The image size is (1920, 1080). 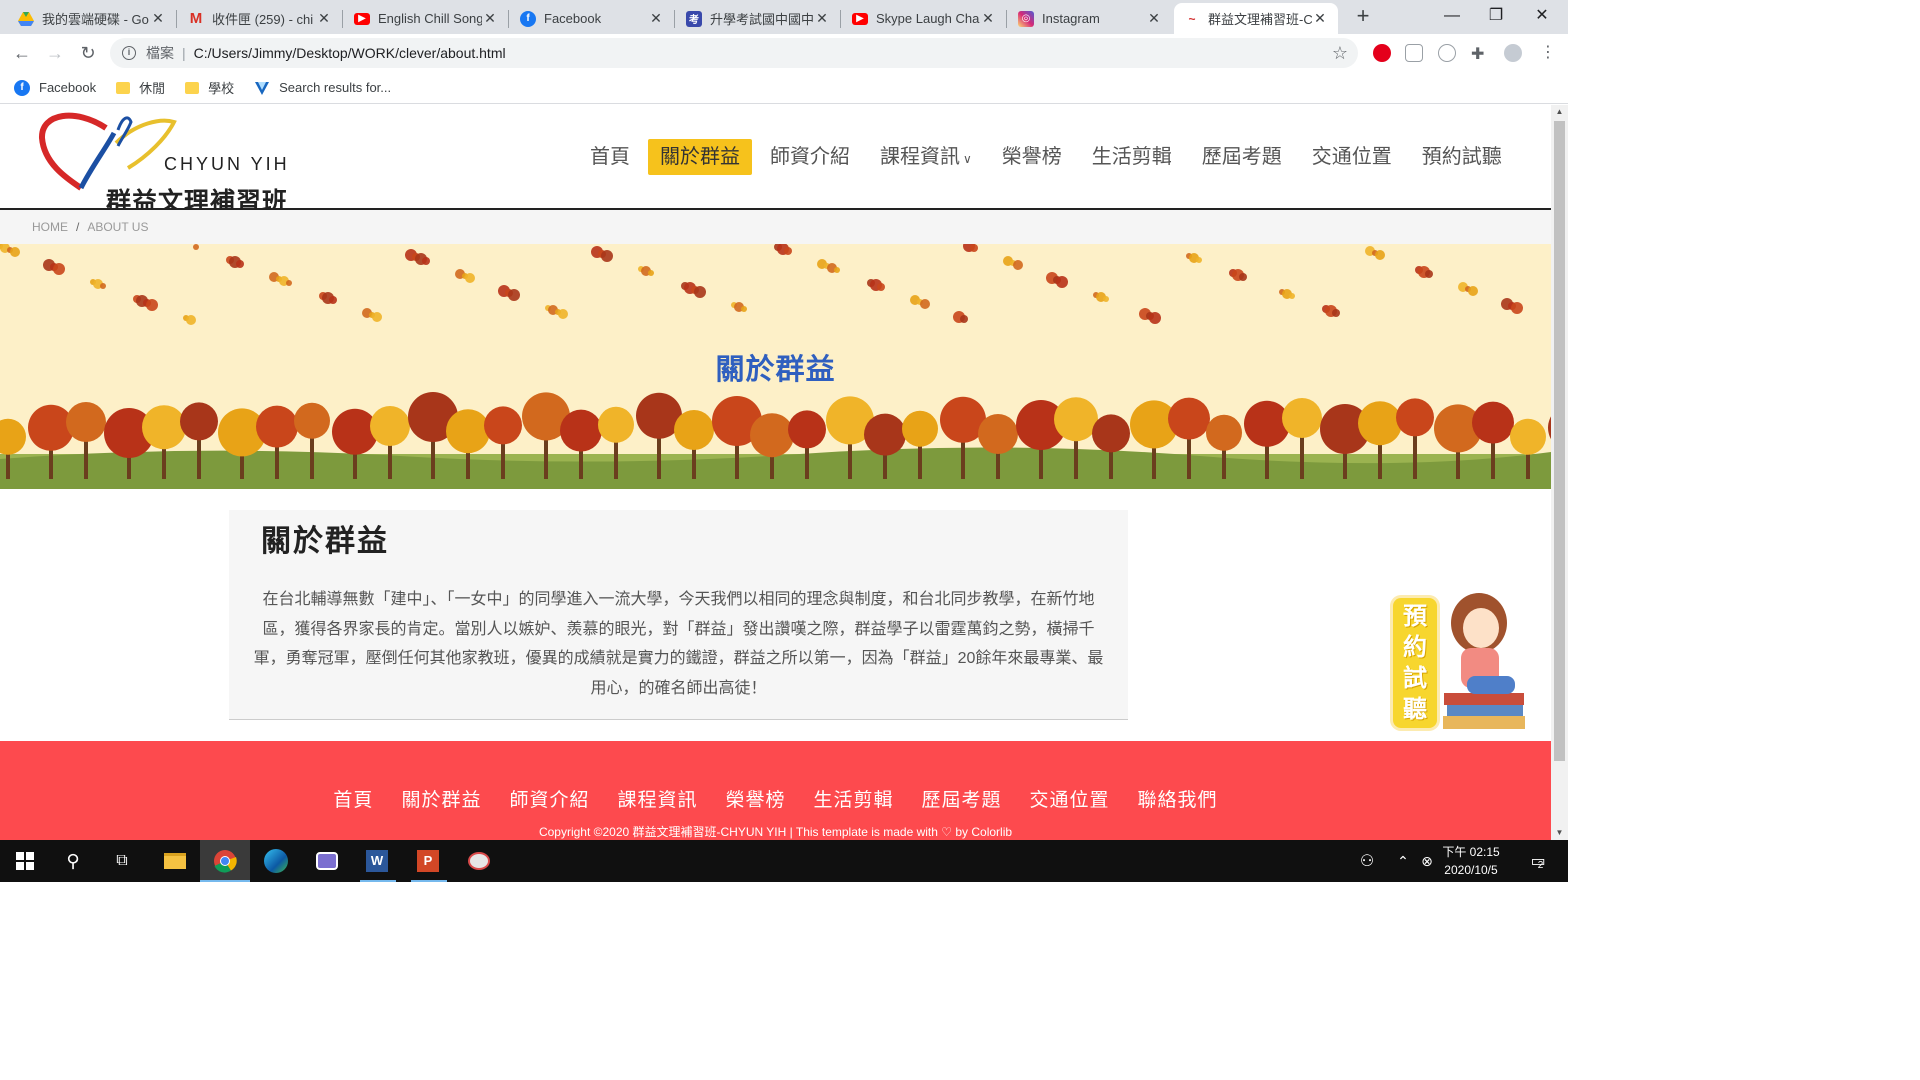 I want to click on footer-link-home: 首頁, so click(x=353, y=798).